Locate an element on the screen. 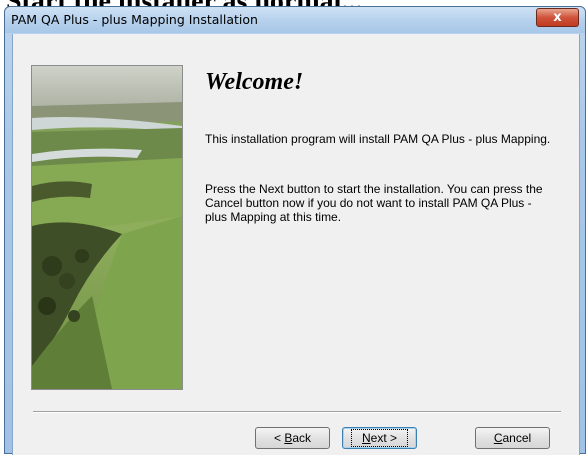 This screenshot has height=455, width=587. back-button-label: < Back is located at coordinates (292, 438).